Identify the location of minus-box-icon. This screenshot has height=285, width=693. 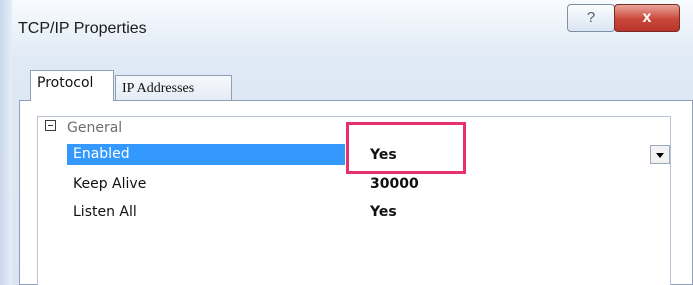
(50, 125).